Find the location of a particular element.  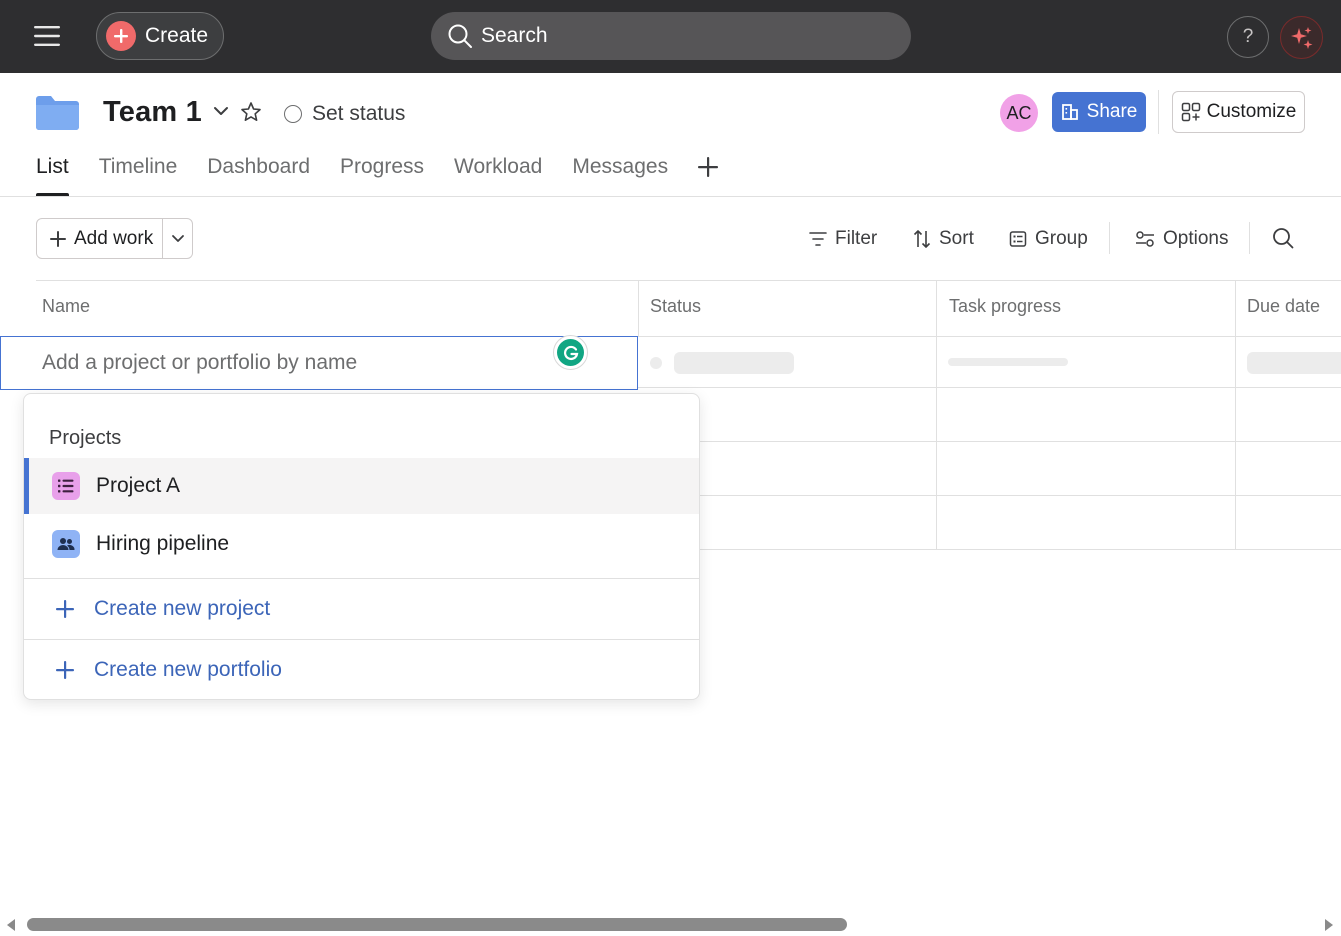

tab-messages: Messages is located at coordinates (620, 173).